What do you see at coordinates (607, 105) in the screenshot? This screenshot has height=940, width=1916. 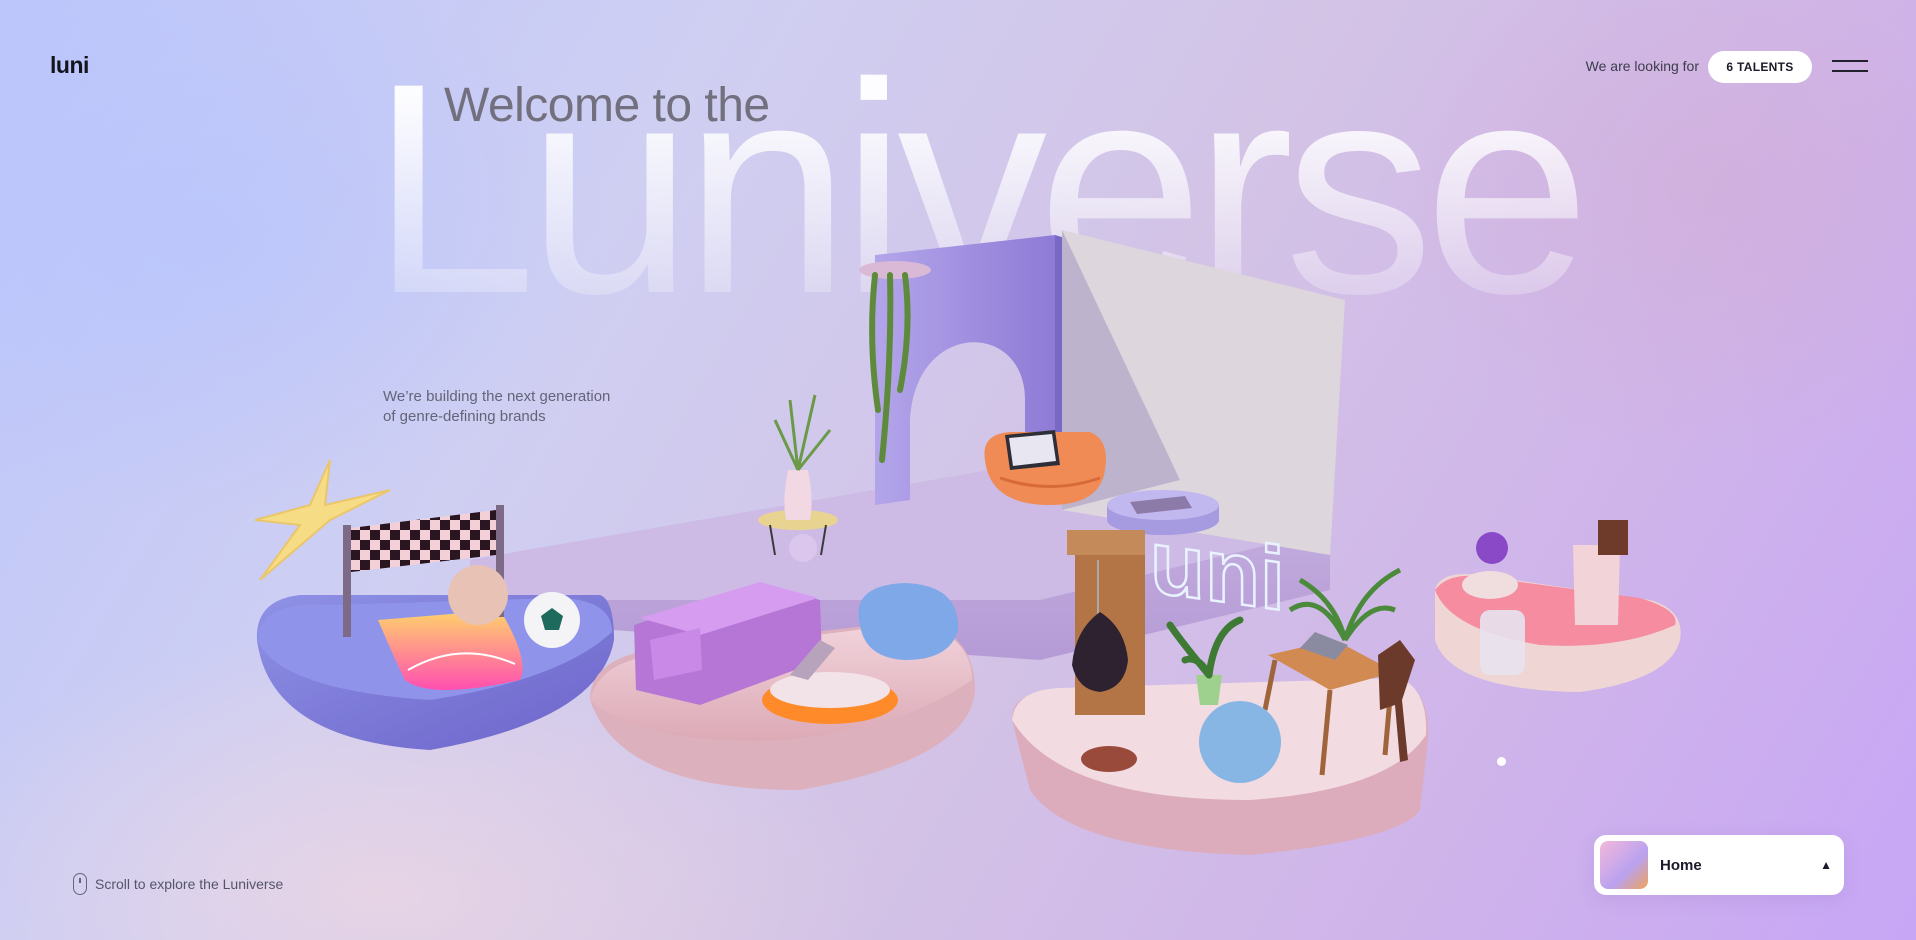 I see `hero-welcome: Welcome to the` at bounding box center [607, 105].